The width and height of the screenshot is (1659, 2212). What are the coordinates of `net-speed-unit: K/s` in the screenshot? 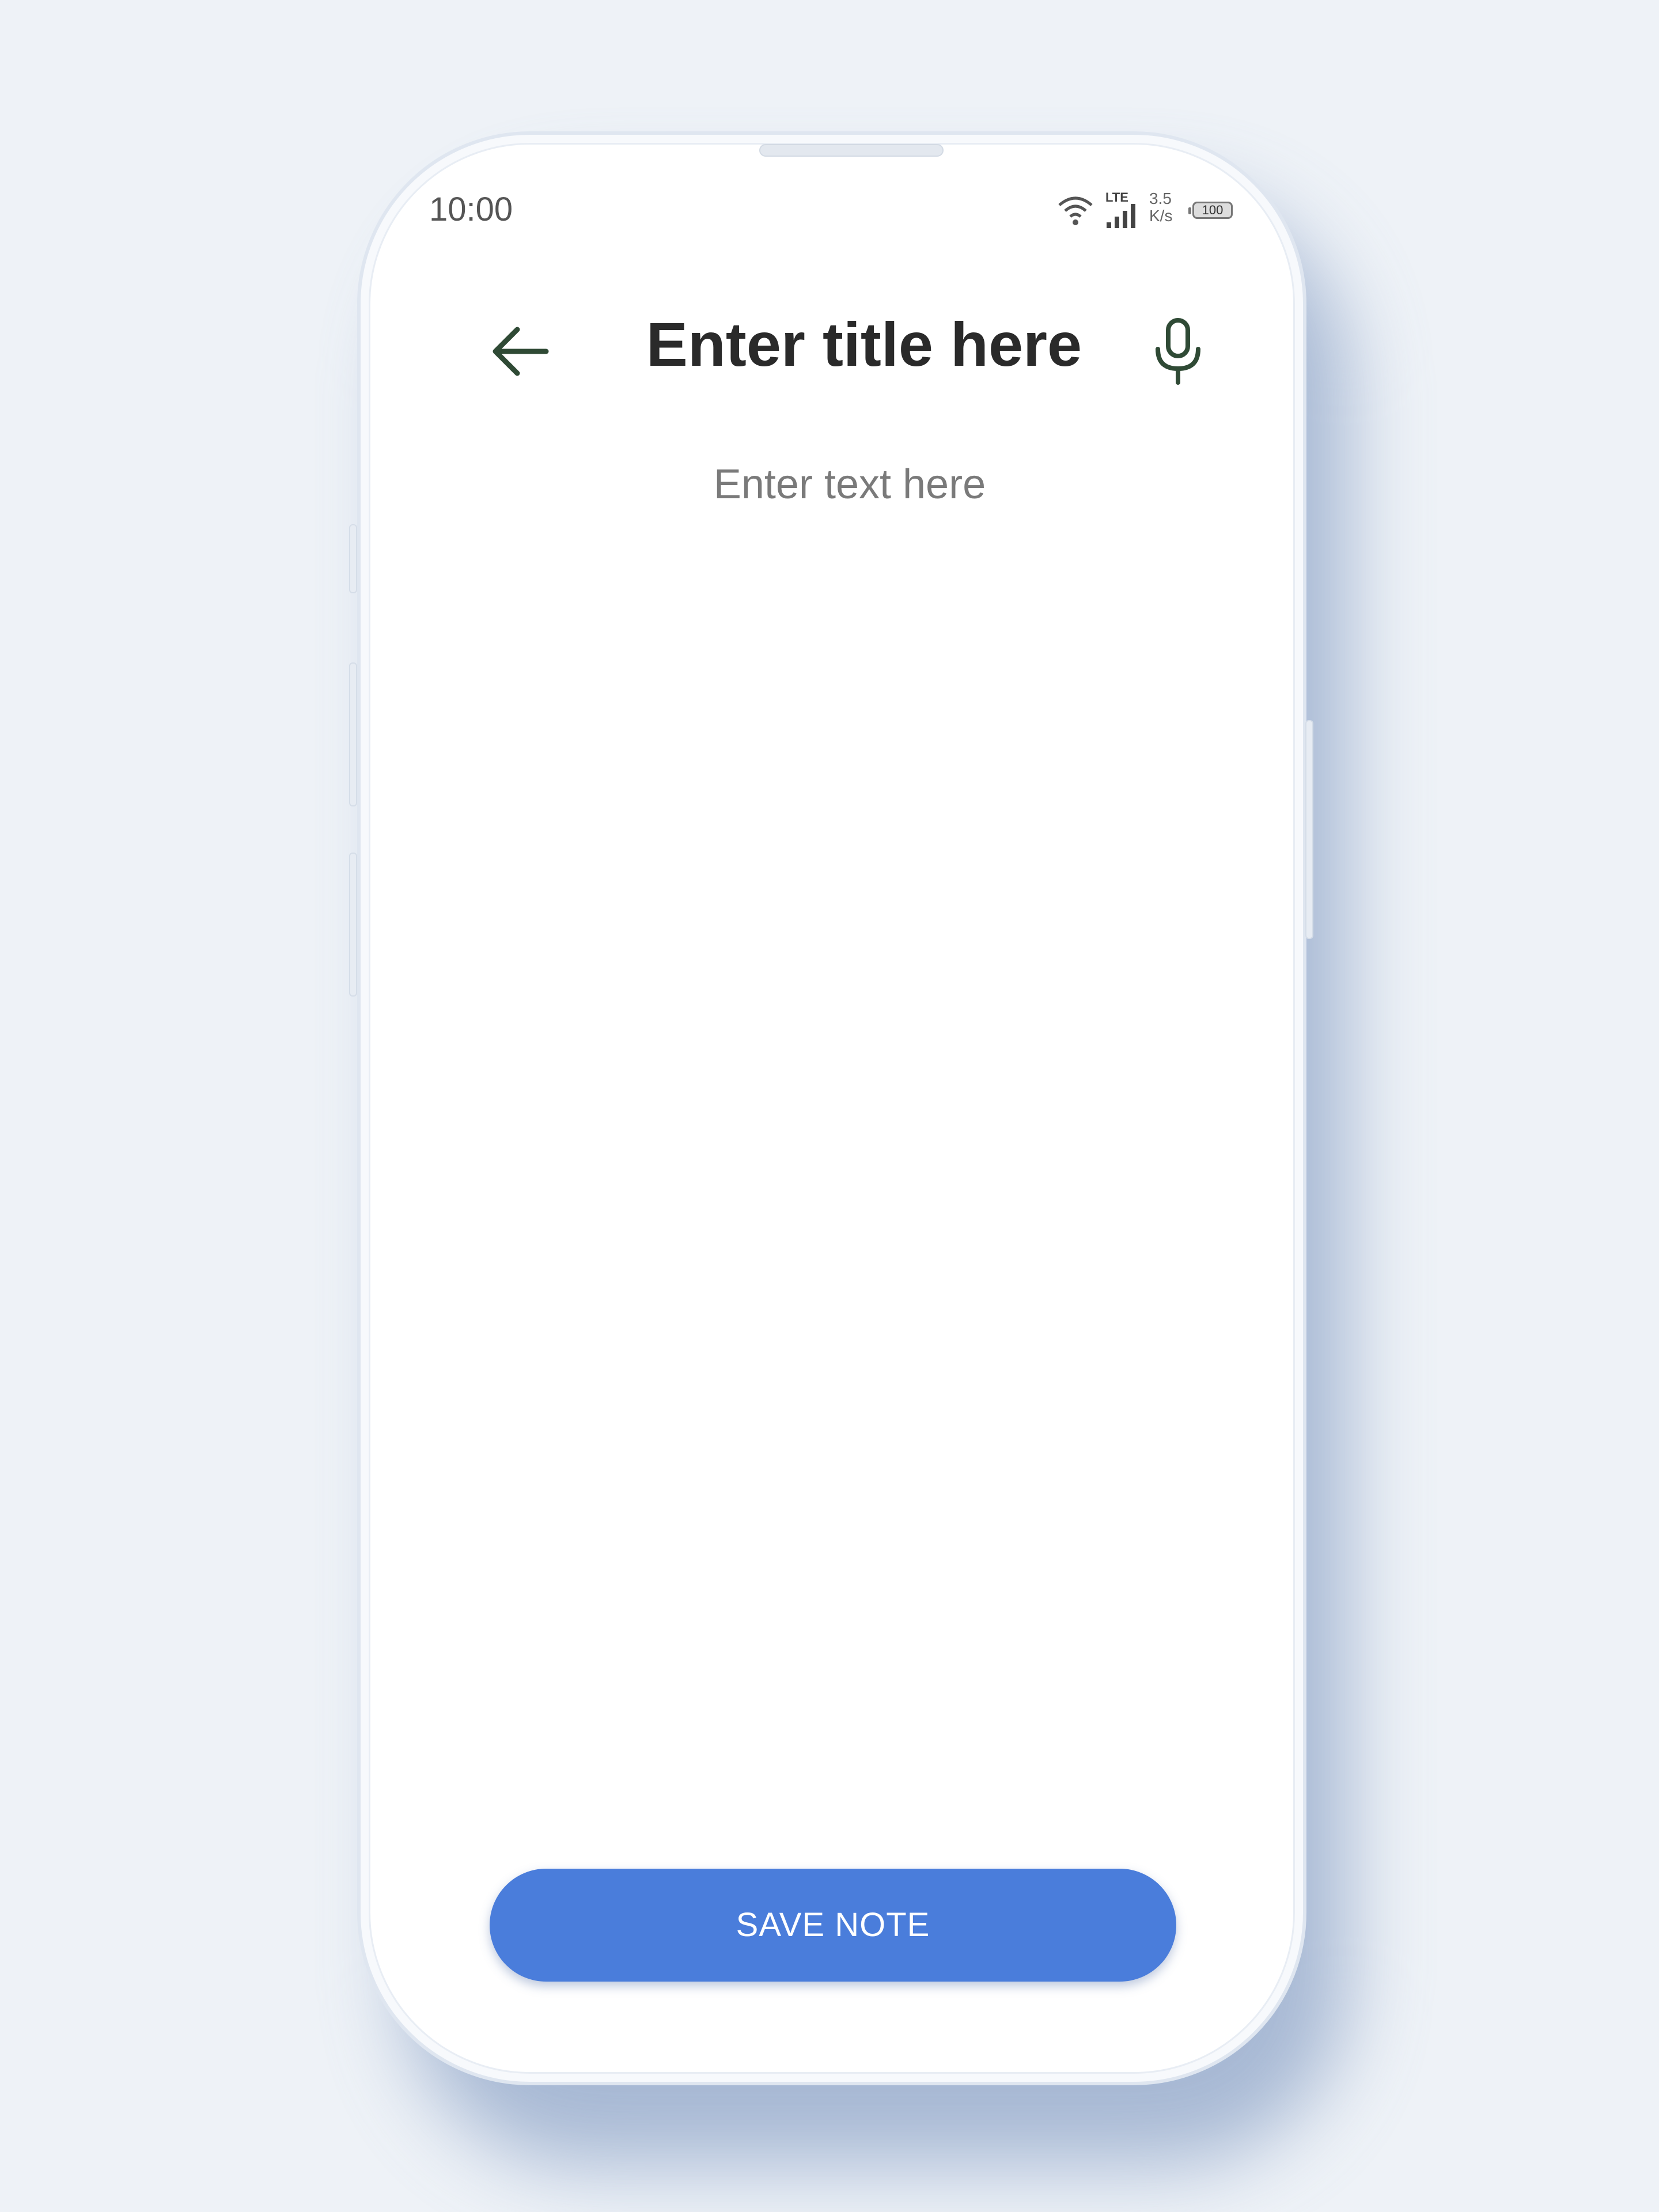 It's located at (1161, 216).